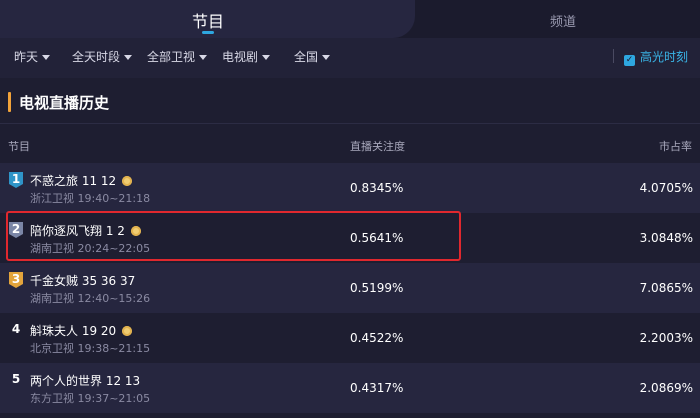 Image resolution: width=700 pixels, height=418 pixels. I want to click on tab-active-indicator, so click(208, 32).